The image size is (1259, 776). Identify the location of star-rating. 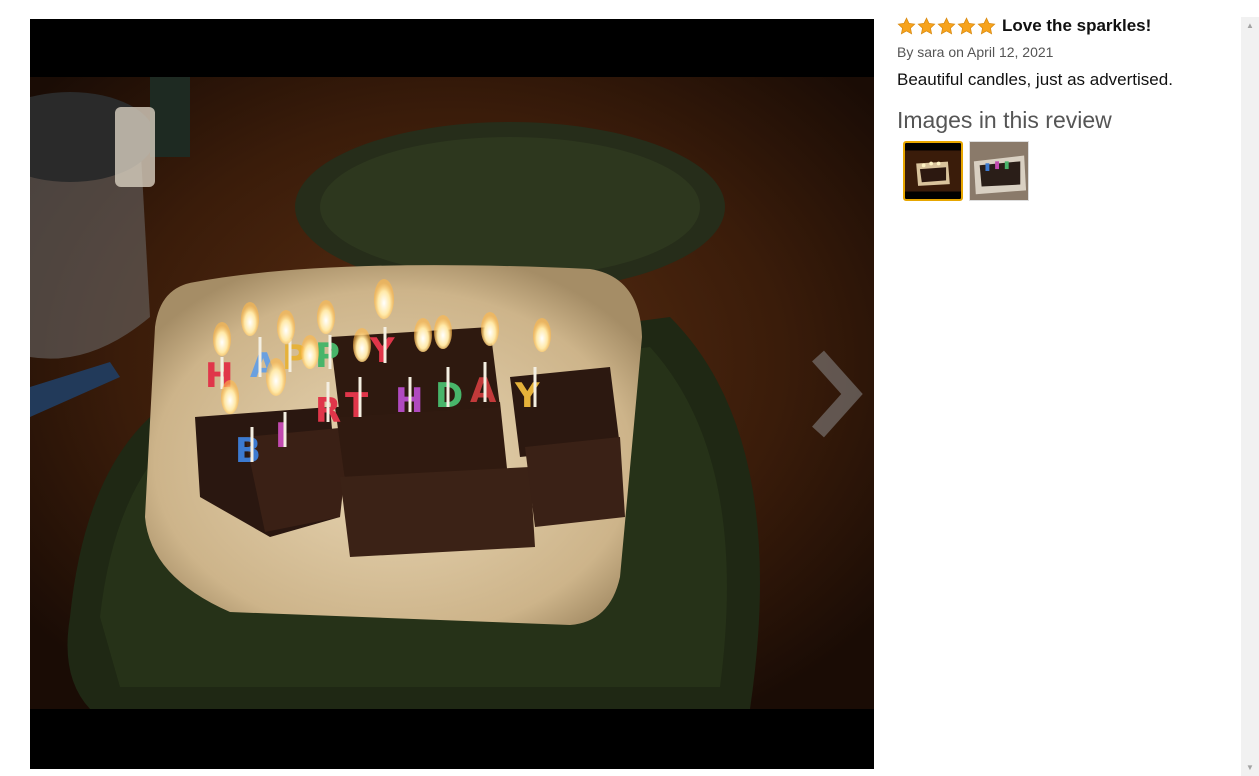
(947, 26).